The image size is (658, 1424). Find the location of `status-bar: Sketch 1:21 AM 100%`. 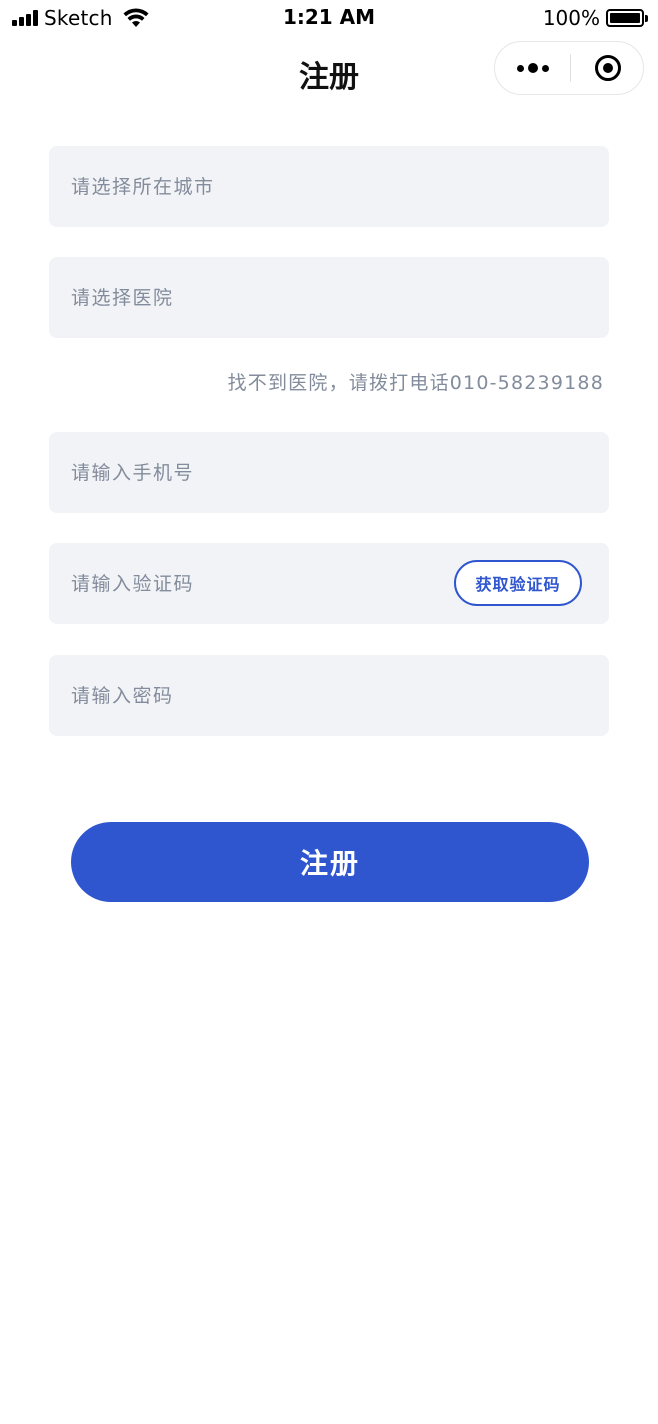

status-bar: Sketch 1:21 AM 100% is located at coordinates (329, 18).